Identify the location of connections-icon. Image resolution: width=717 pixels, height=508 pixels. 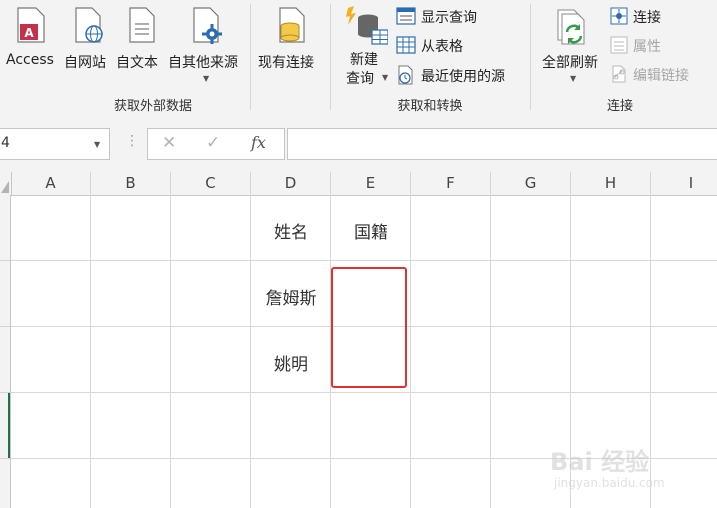
(619, 16).